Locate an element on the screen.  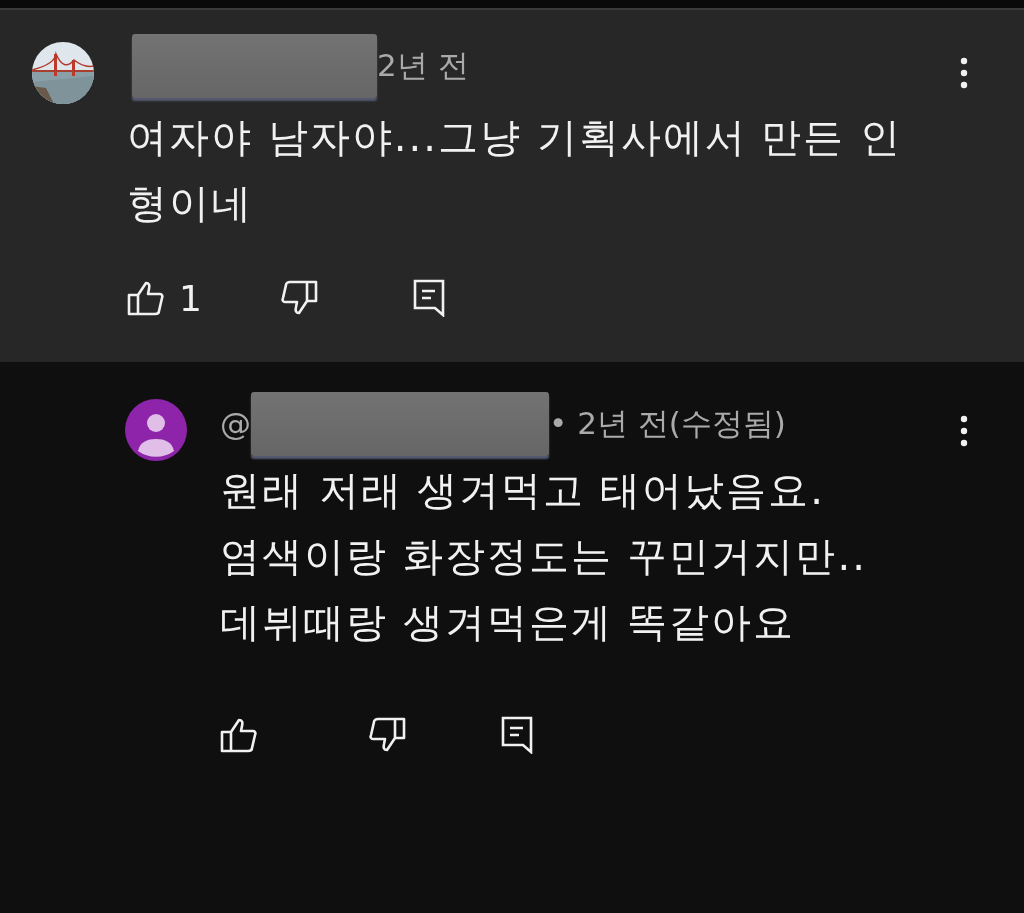
comment-text: 원래 저래 생겨먹고 태어났음요. 염색이랑 화장정도는 꾸민거지만.. 데뷔때랑 생겨먹은게 똑같아요 is located at coordinates (544, 556).